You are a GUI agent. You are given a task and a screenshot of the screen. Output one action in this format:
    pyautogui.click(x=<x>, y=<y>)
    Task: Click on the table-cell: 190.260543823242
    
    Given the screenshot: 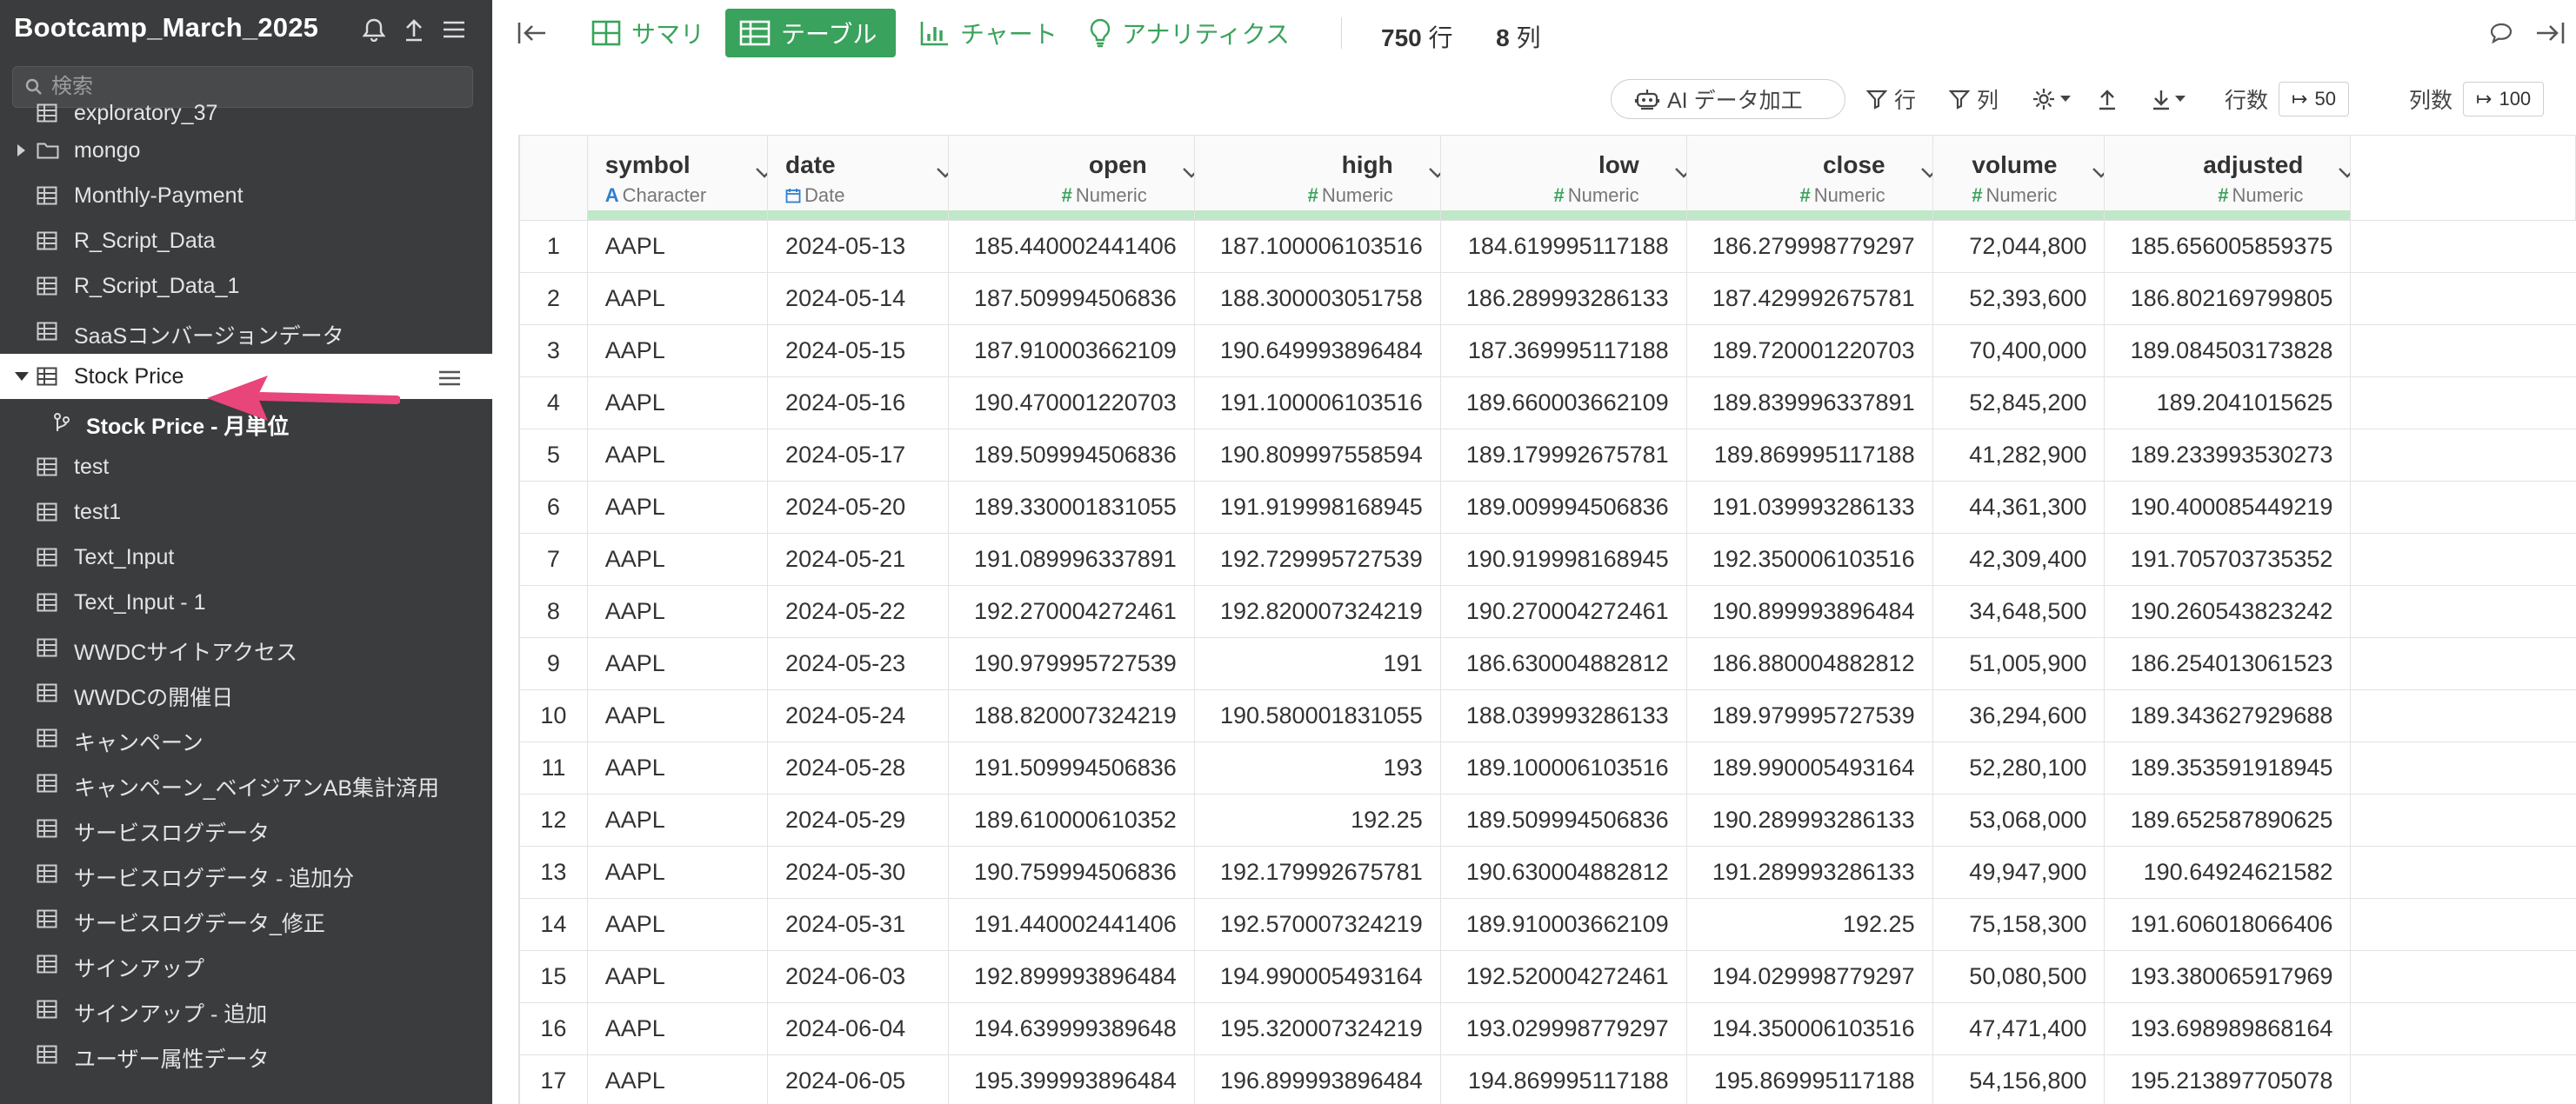 What is the action you would take?
    pyautogui.click(x=2228, y=611)
    